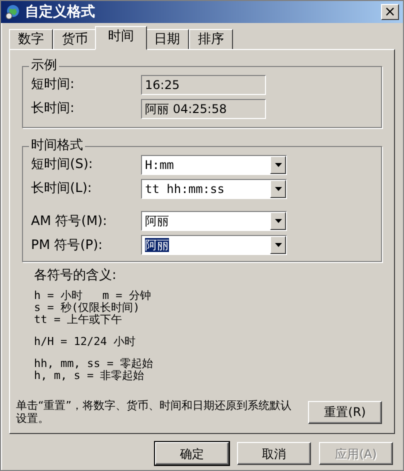 This screenshot has width=404, height=471. Describe the element at coordinates (154, 412) in the screenshot. I see `reset-description: 单击“重置”，将数字、货币、时间和日期还原到系统默认设置。` at that location.